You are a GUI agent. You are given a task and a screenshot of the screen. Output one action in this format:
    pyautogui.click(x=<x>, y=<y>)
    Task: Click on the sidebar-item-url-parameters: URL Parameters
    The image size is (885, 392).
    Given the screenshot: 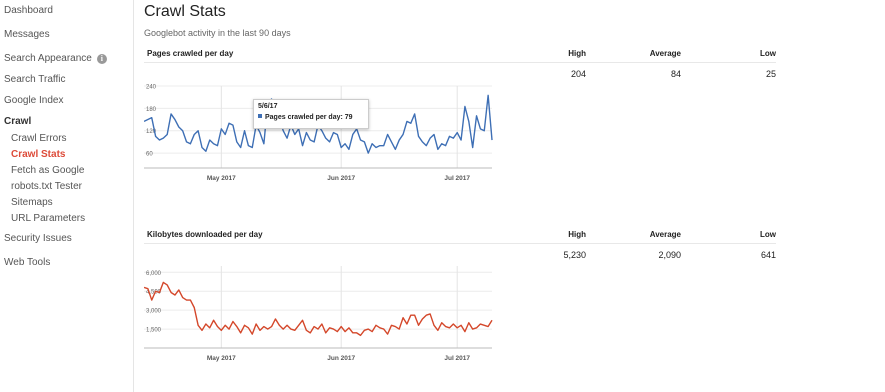 What is the action you would take?
    pyautogui.click(x=48, y=218)
    